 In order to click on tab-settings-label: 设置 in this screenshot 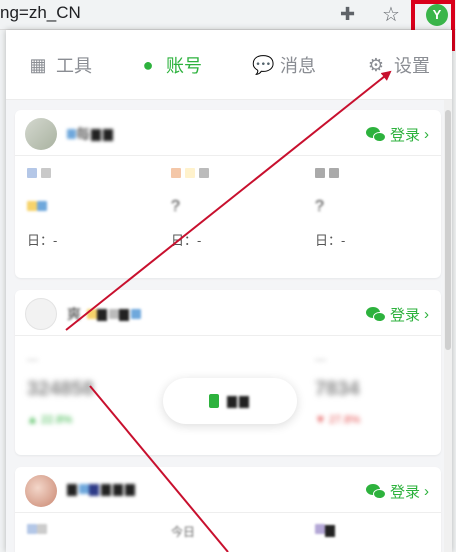, I will do `click(412, 66)`.